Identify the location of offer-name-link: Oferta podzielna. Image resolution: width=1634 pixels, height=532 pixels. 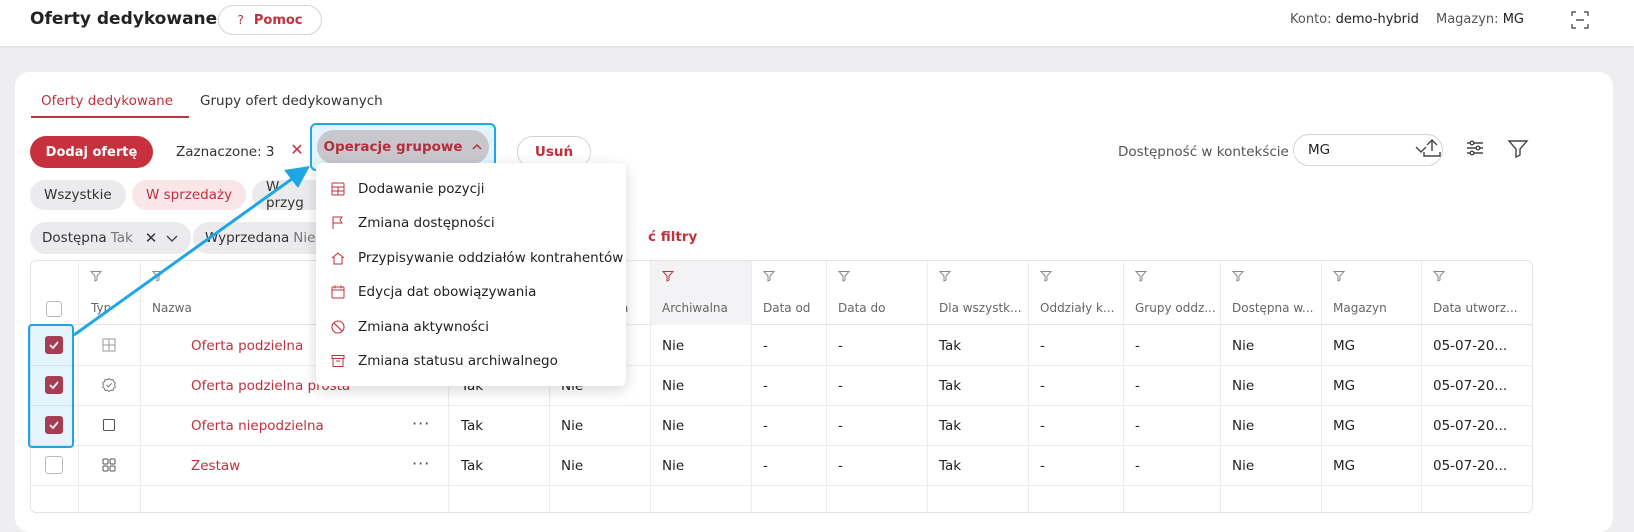
(247, 346).